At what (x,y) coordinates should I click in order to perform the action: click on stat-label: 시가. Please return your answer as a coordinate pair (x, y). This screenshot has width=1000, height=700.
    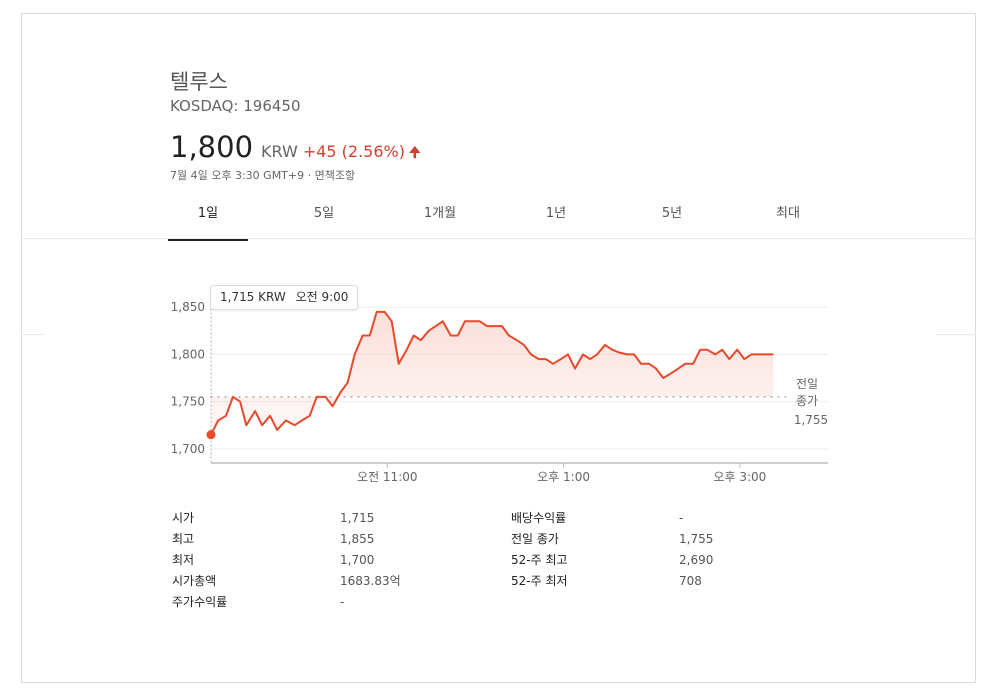
    Looking at the image, I should click on (183, 518).